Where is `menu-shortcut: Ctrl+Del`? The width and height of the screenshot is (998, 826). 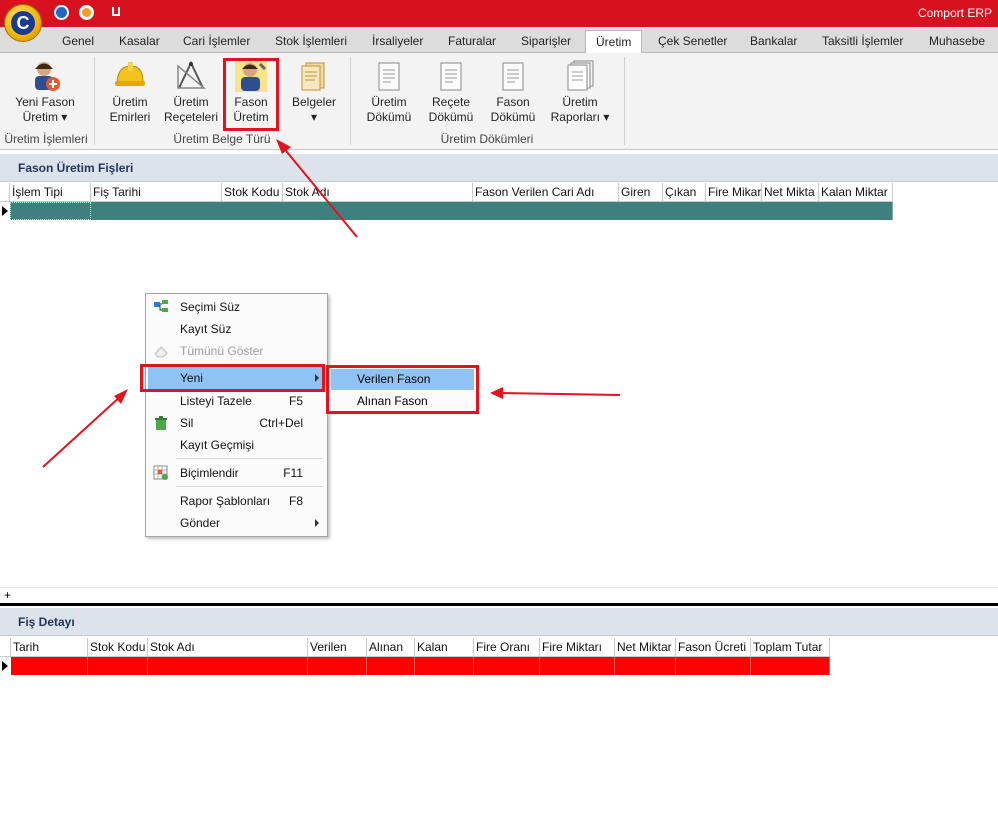
menu-shortcut: Ctrl+Del is located at coordinates (281, 423).